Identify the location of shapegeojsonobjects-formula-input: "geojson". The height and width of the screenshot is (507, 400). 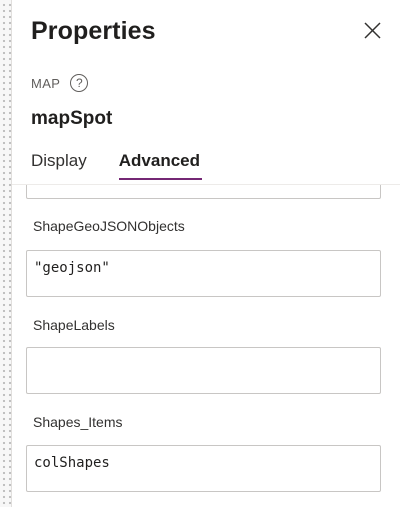
(203, 273).